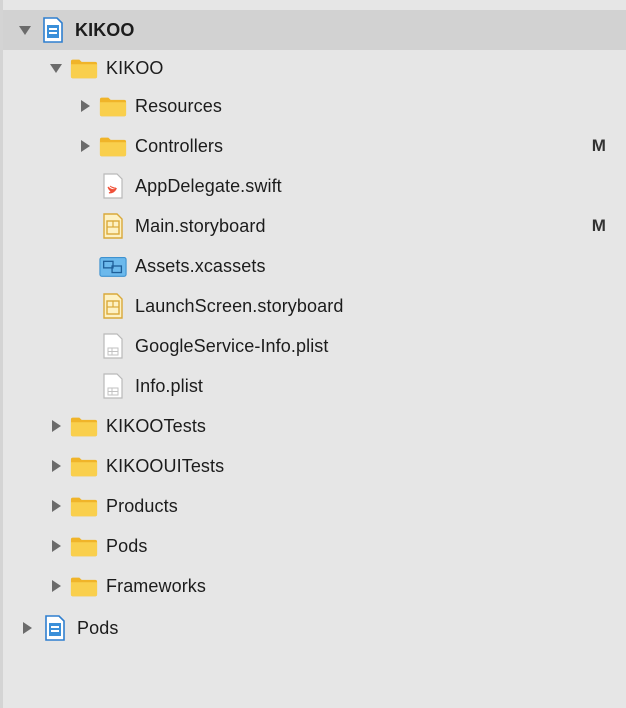  I want to click on asset-catalog-icon, so click(113, 266).